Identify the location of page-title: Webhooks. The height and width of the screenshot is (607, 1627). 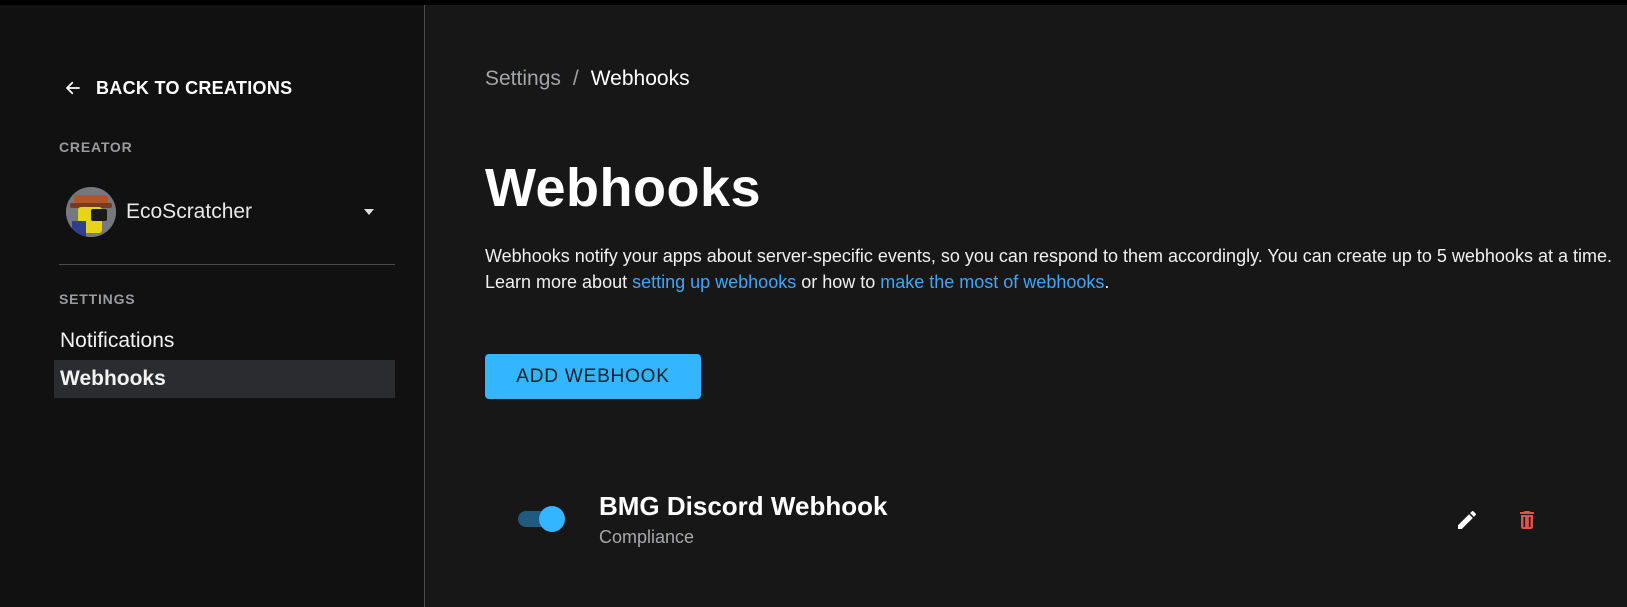
(623, 188).